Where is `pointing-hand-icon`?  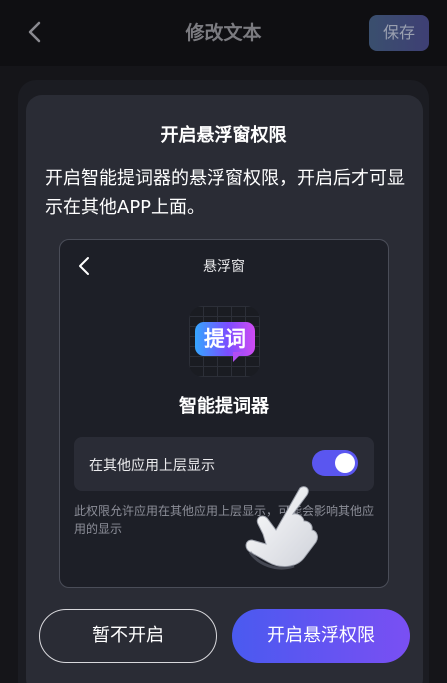 pointing-hand-icon is located at coordinates (281, 528).